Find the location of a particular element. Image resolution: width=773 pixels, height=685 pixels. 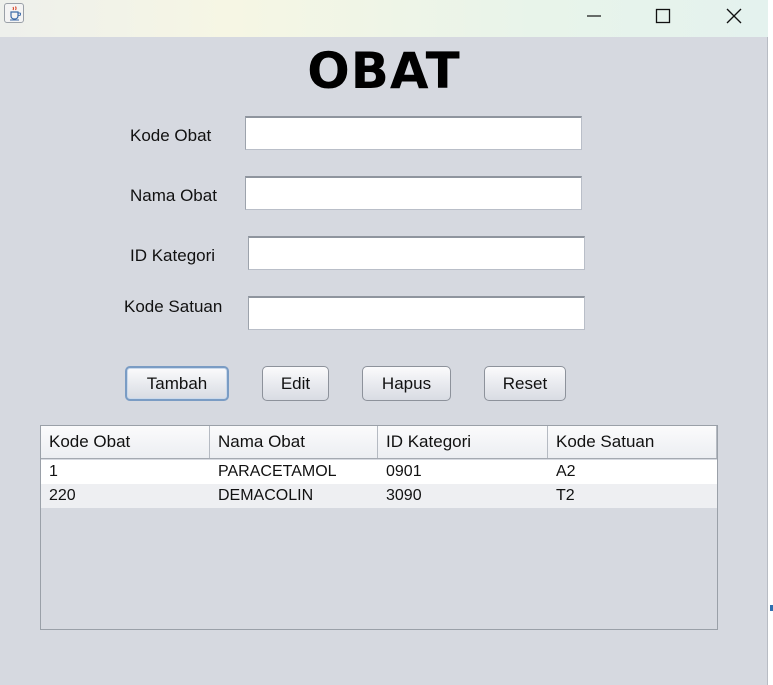

title-bar is located at coordinates (384, 18).